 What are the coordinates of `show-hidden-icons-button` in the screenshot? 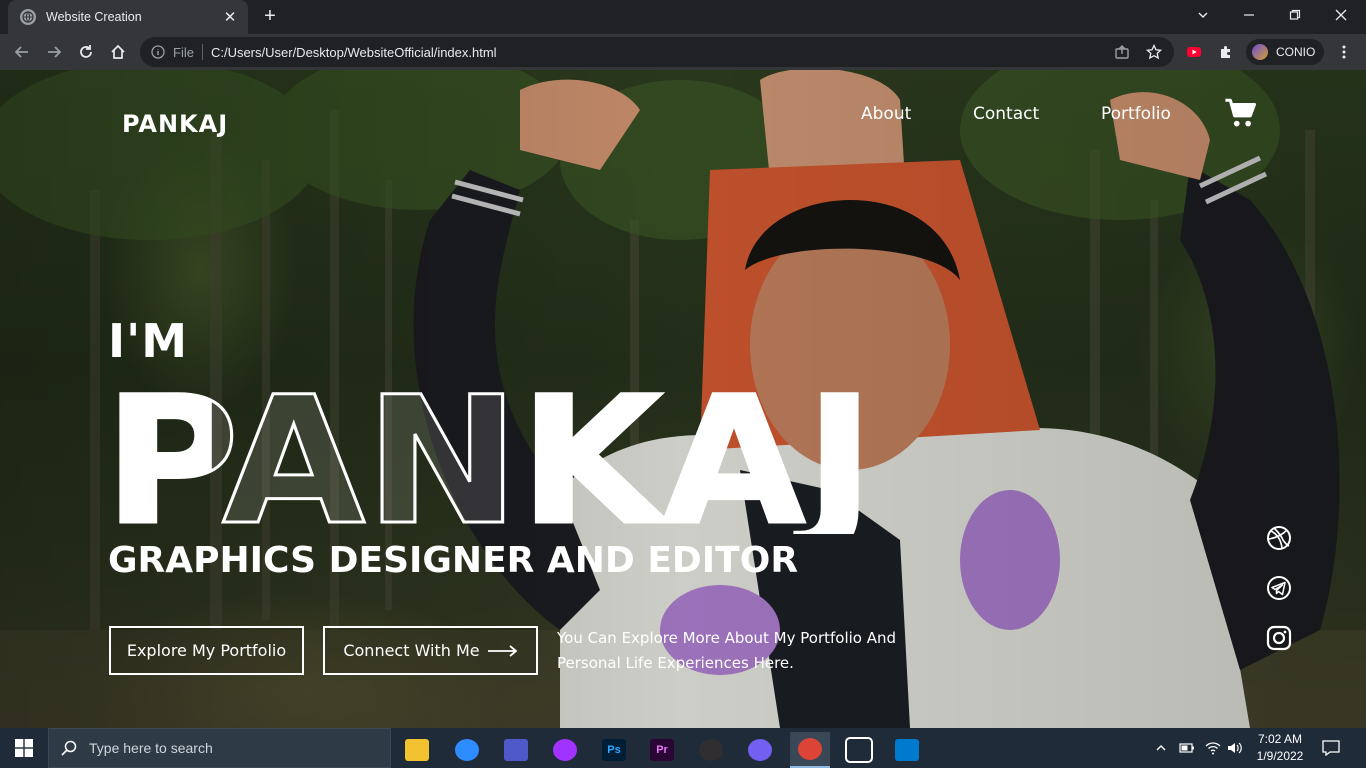 It's located at (1161, 748).